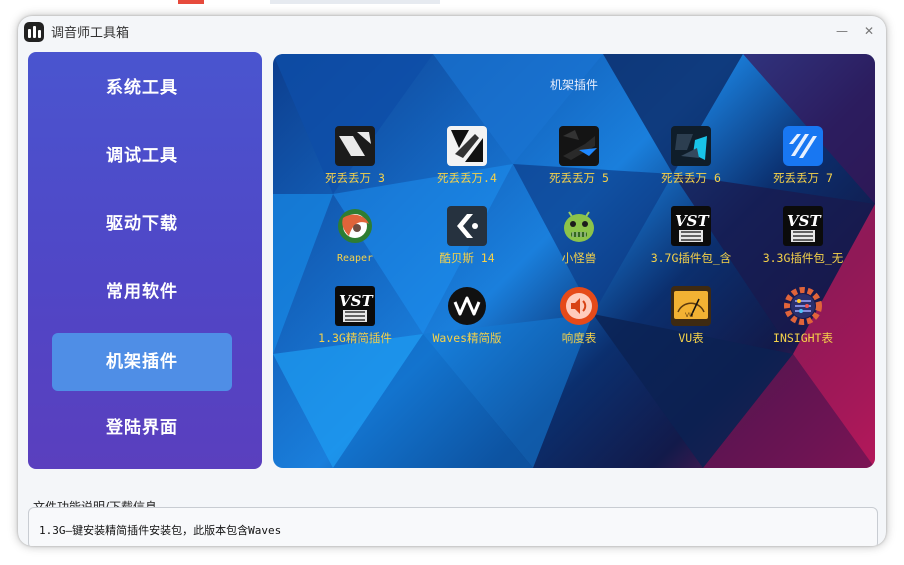 Image resolution: width=904 pixels, height=565 pixels. What do you see at coordinates (803, 146) in the screenshot?
I see `cubase-7-icon` at bounding box center [803, 146].